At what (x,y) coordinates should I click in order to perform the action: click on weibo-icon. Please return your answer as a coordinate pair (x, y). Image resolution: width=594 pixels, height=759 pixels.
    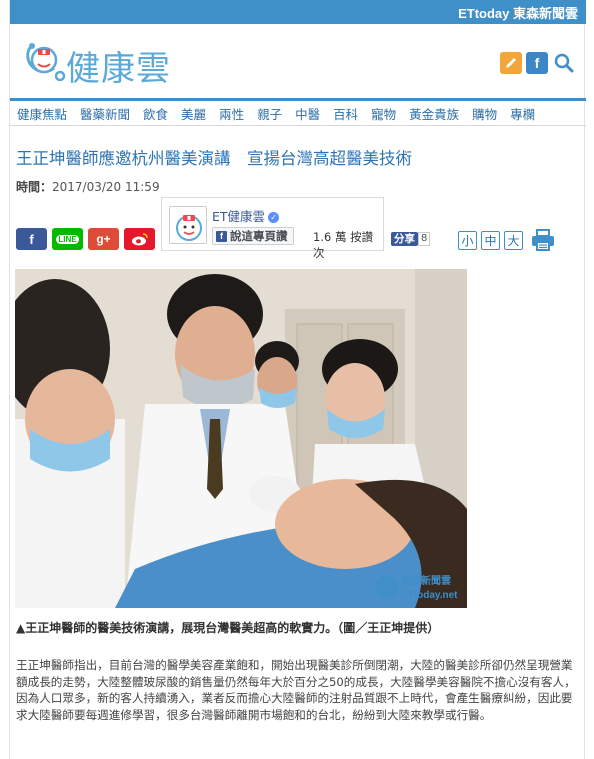
    Looking at the image, I should click on (139, 239).